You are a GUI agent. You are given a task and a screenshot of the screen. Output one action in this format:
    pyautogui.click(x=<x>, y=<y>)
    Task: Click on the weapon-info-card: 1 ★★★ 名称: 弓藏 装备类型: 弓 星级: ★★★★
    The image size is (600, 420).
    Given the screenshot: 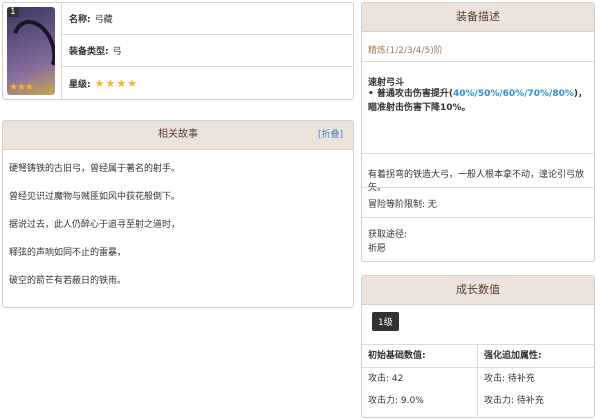 What is the action you would take?
    pyautogui.click(x=178, y=51)
    